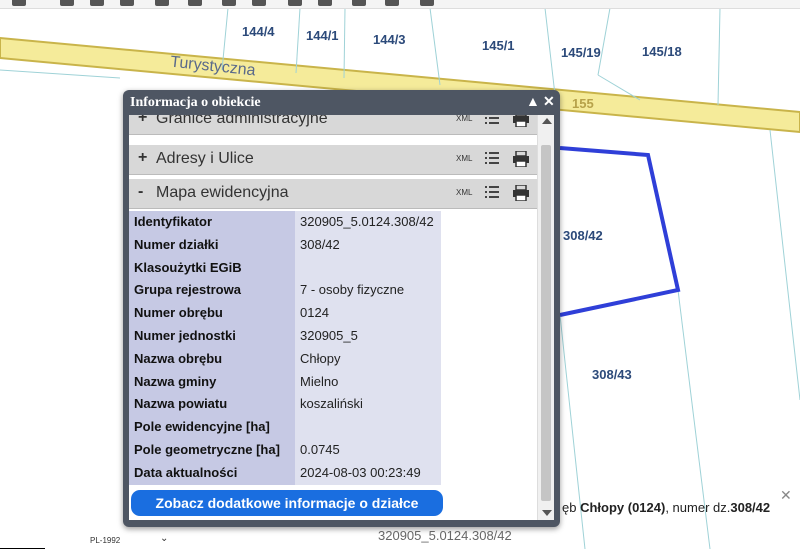 This screenshot has width=800, height=549. What do you see at coordinates (205, 159) in the screenshot?
I see `section-label: Adresy i Ulice` at bounding box center [205, 159].